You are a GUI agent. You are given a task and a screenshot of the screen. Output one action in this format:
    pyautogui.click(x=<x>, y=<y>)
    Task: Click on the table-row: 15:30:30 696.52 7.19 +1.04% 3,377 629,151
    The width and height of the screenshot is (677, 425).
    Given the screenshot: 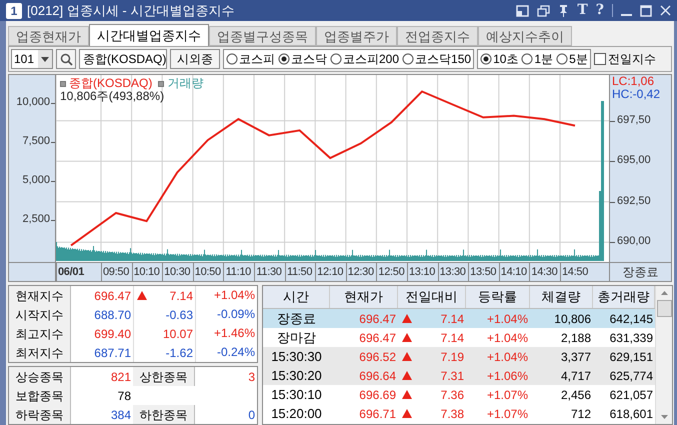 What is the action you would take?
    pyautogui.click(x=459, y=356)
    